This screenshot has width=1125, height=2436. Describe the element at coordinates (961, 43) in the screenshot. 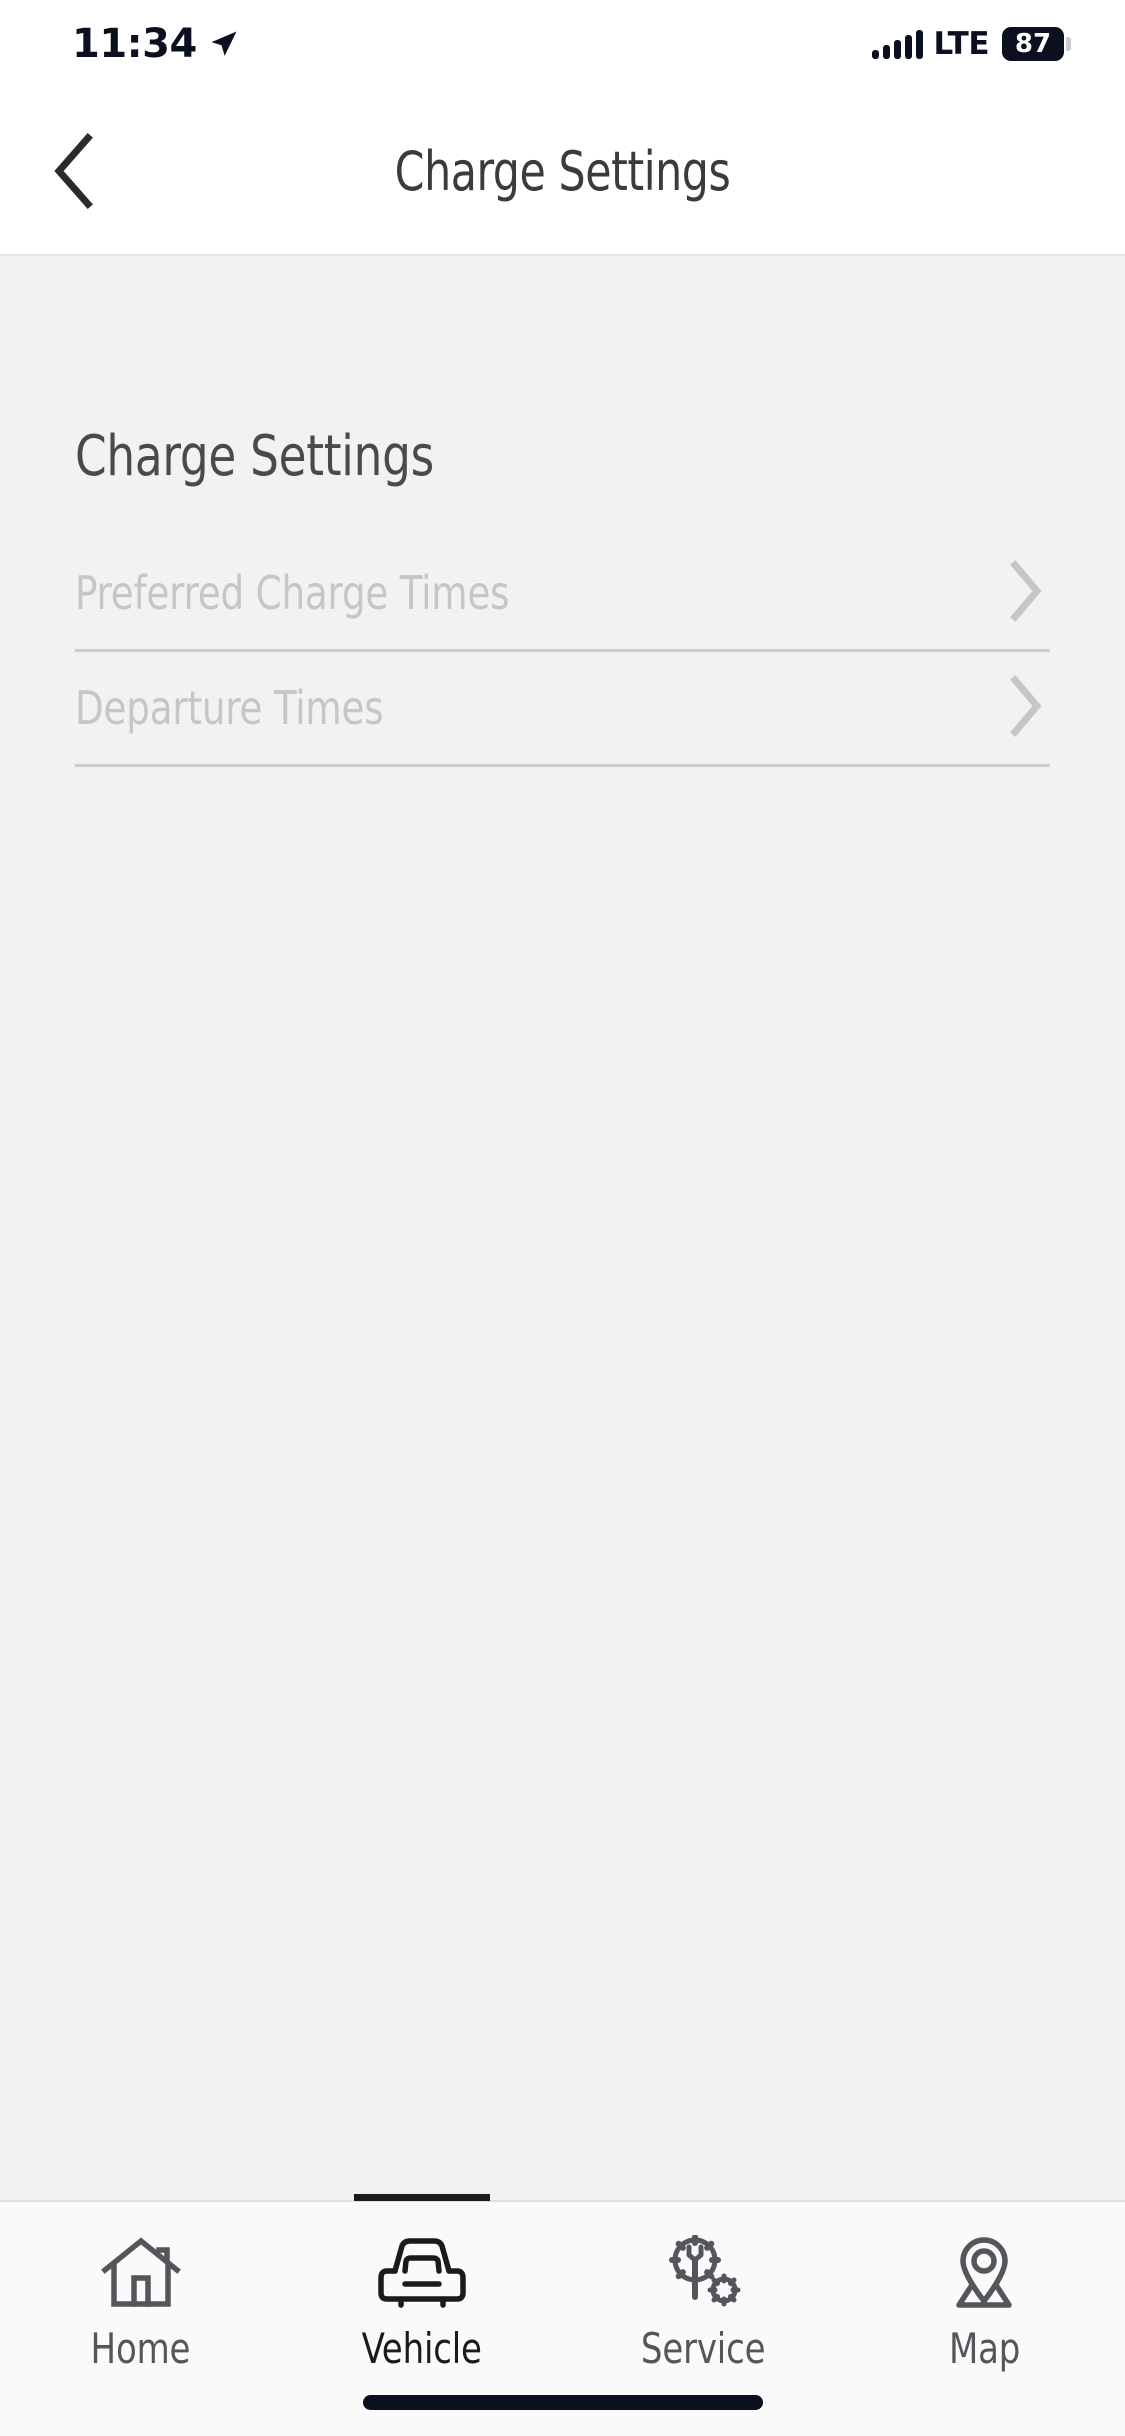

I see `network-type-label: LTE` at that location.